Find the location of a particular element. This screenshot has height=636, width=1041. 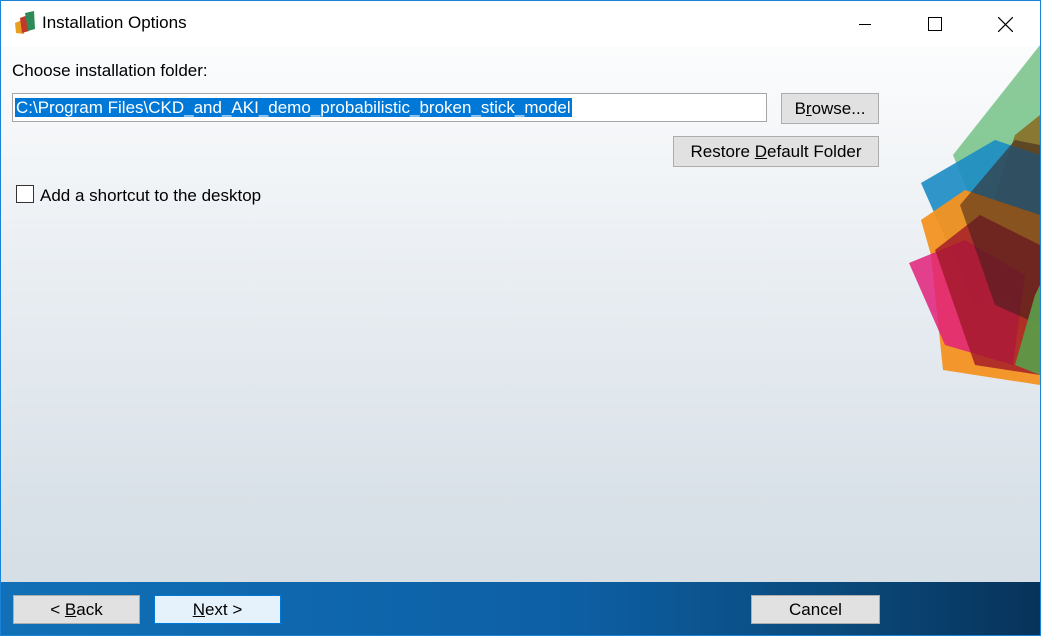

back-button: < Back is located at coordinates (76, 609).